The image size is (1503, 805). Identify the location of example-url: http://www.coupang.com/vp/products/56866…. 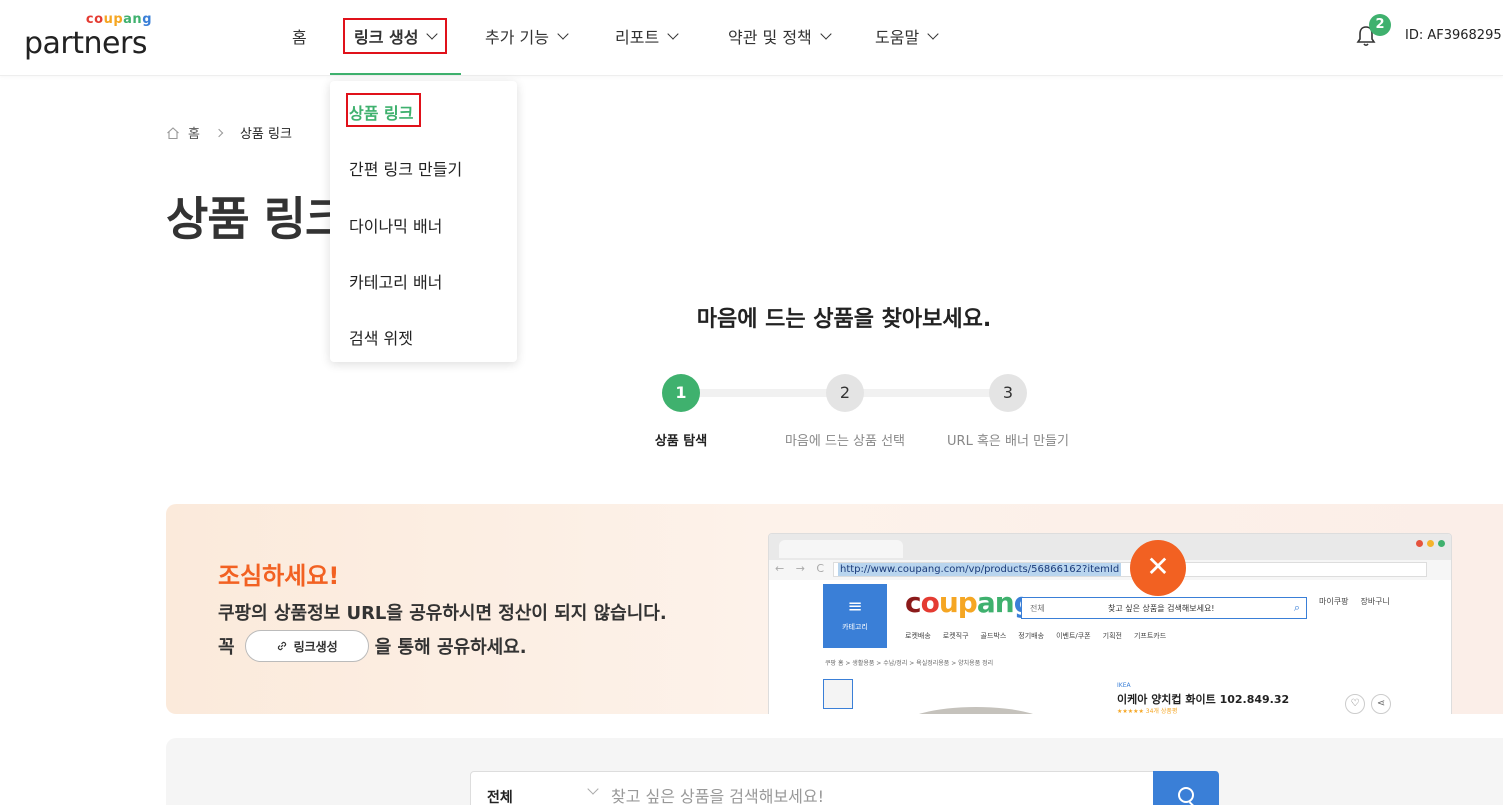
(980, 569).